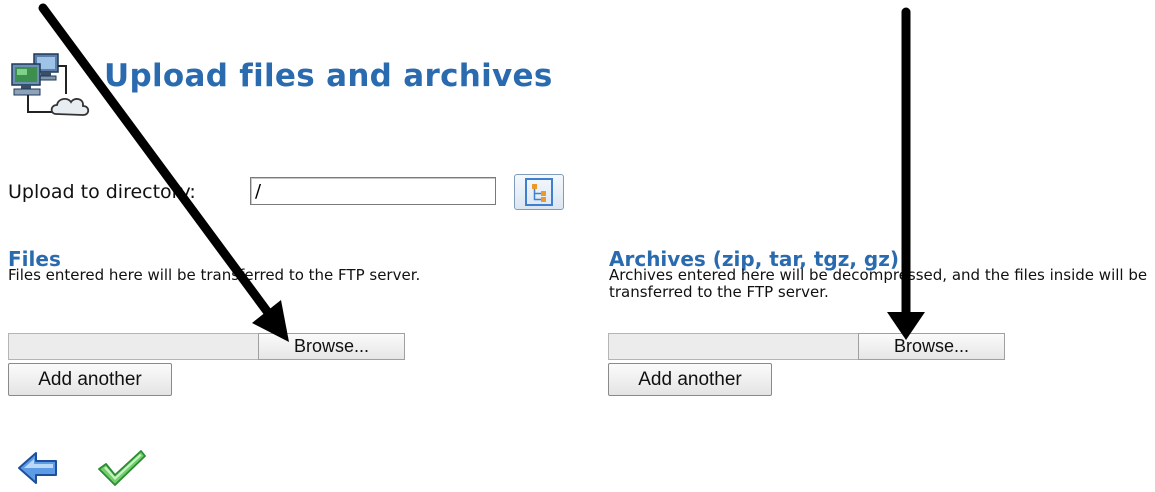  Describe the element at coordinates (373, 191) in the screenshot. I see `upload-directory-input` at that location.